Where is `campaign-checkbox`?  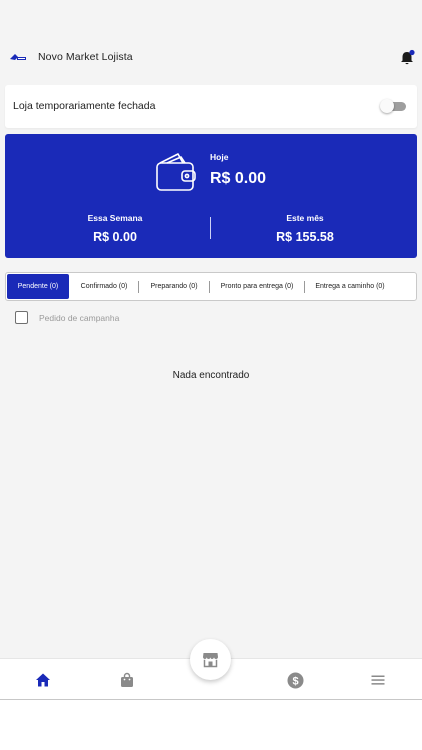
campaign-checkbox is located at coordinates (21, 317).